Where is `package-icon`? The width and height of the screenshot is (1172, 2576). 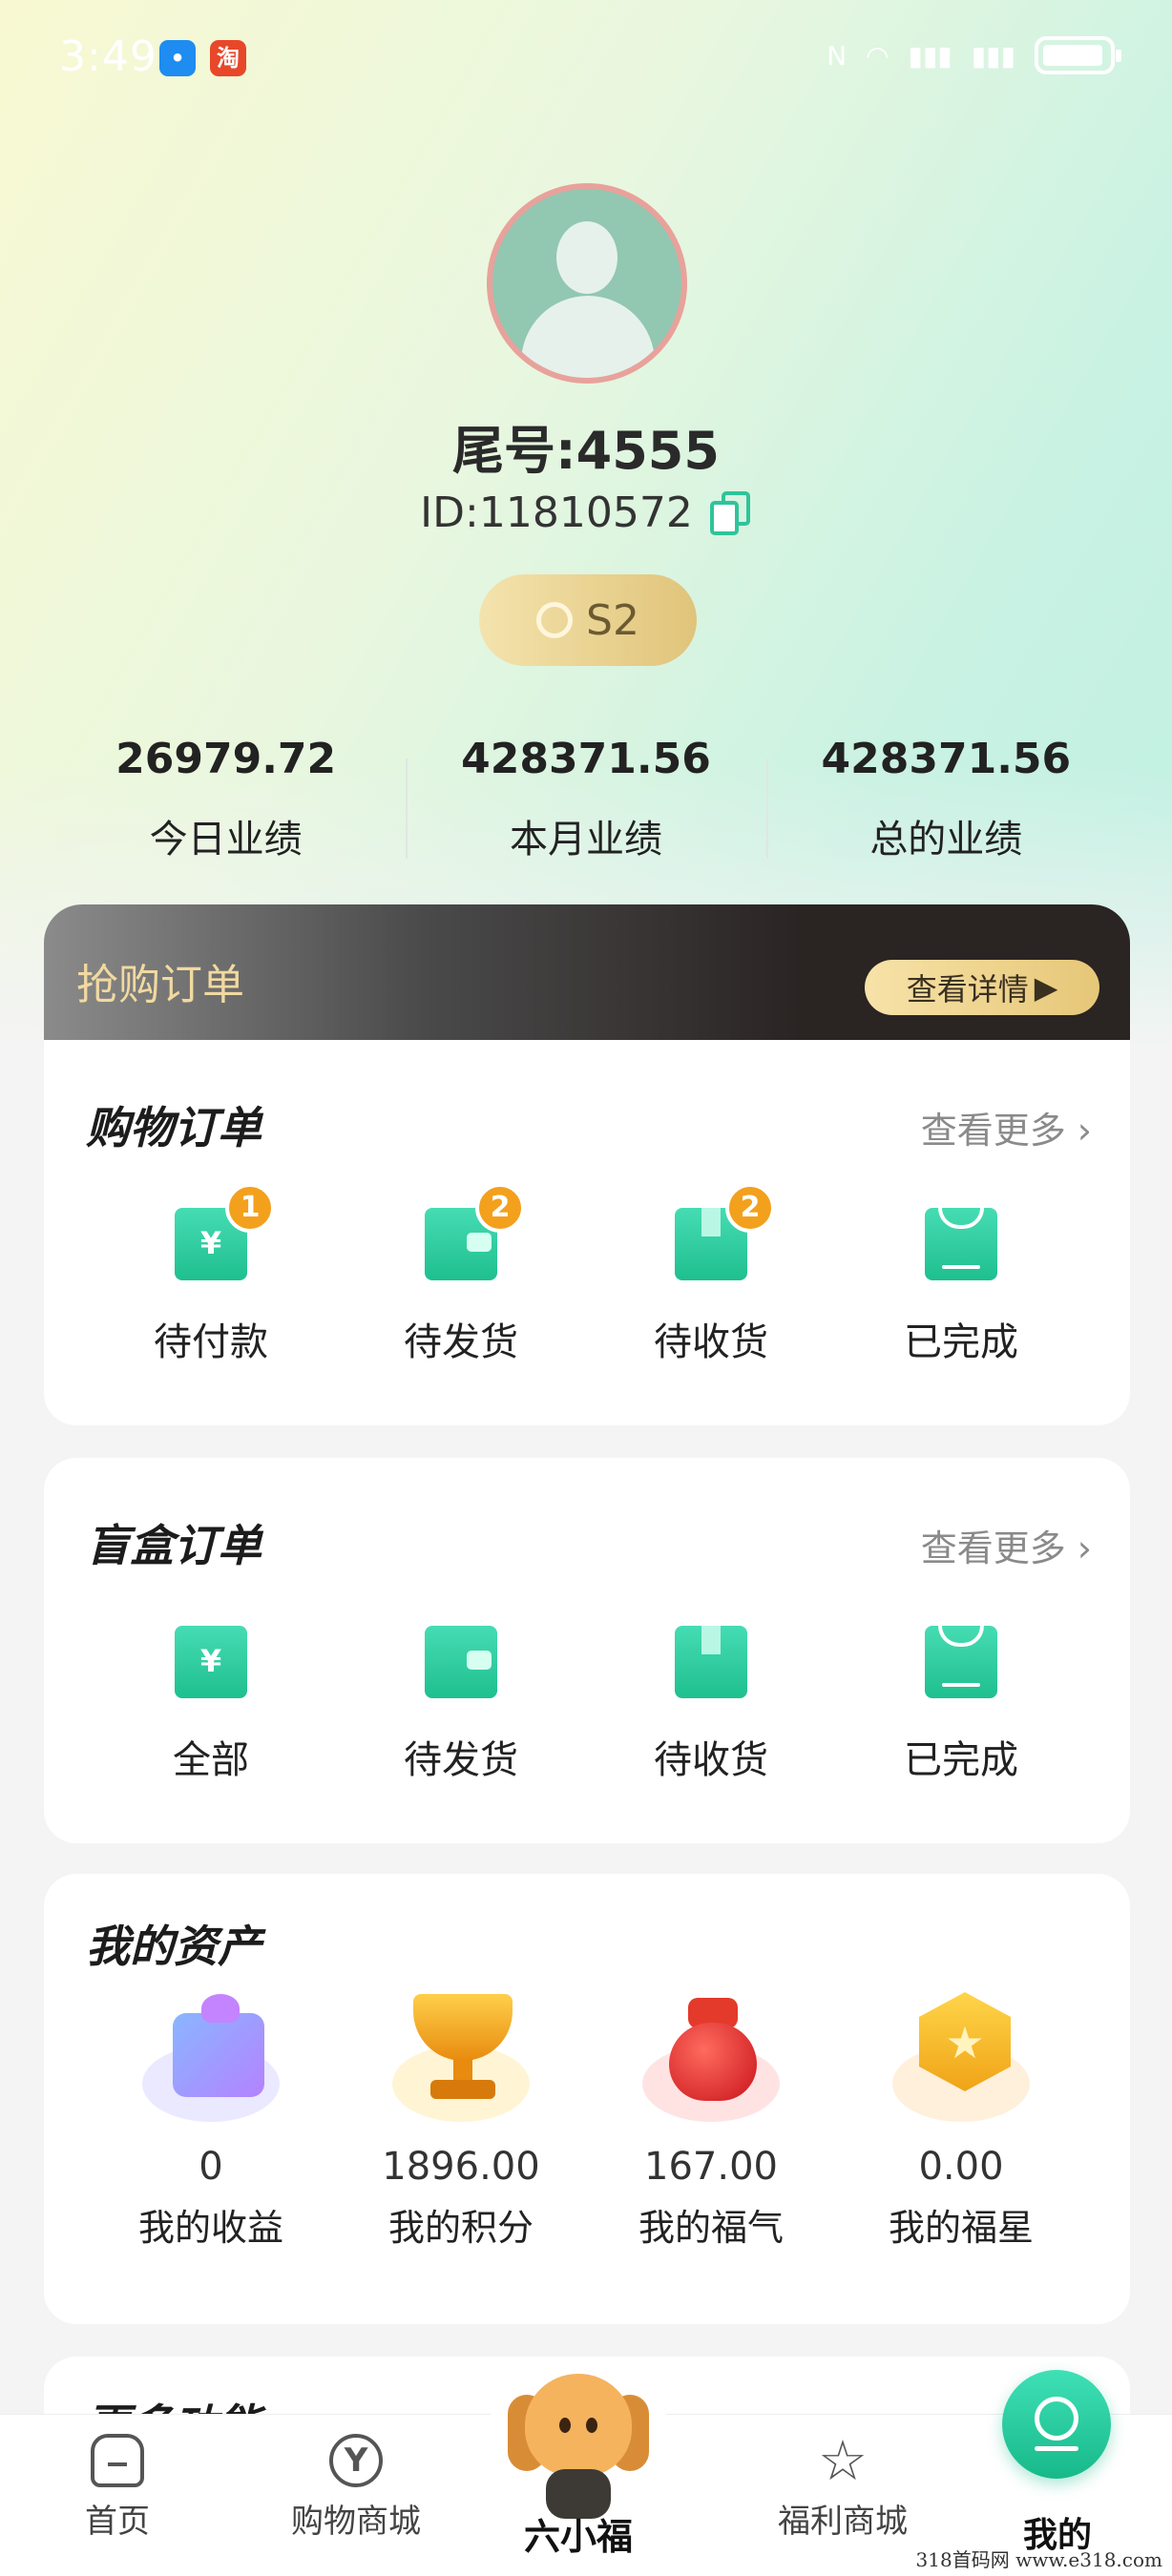
package-icon is located at coordinates (711, 1662).